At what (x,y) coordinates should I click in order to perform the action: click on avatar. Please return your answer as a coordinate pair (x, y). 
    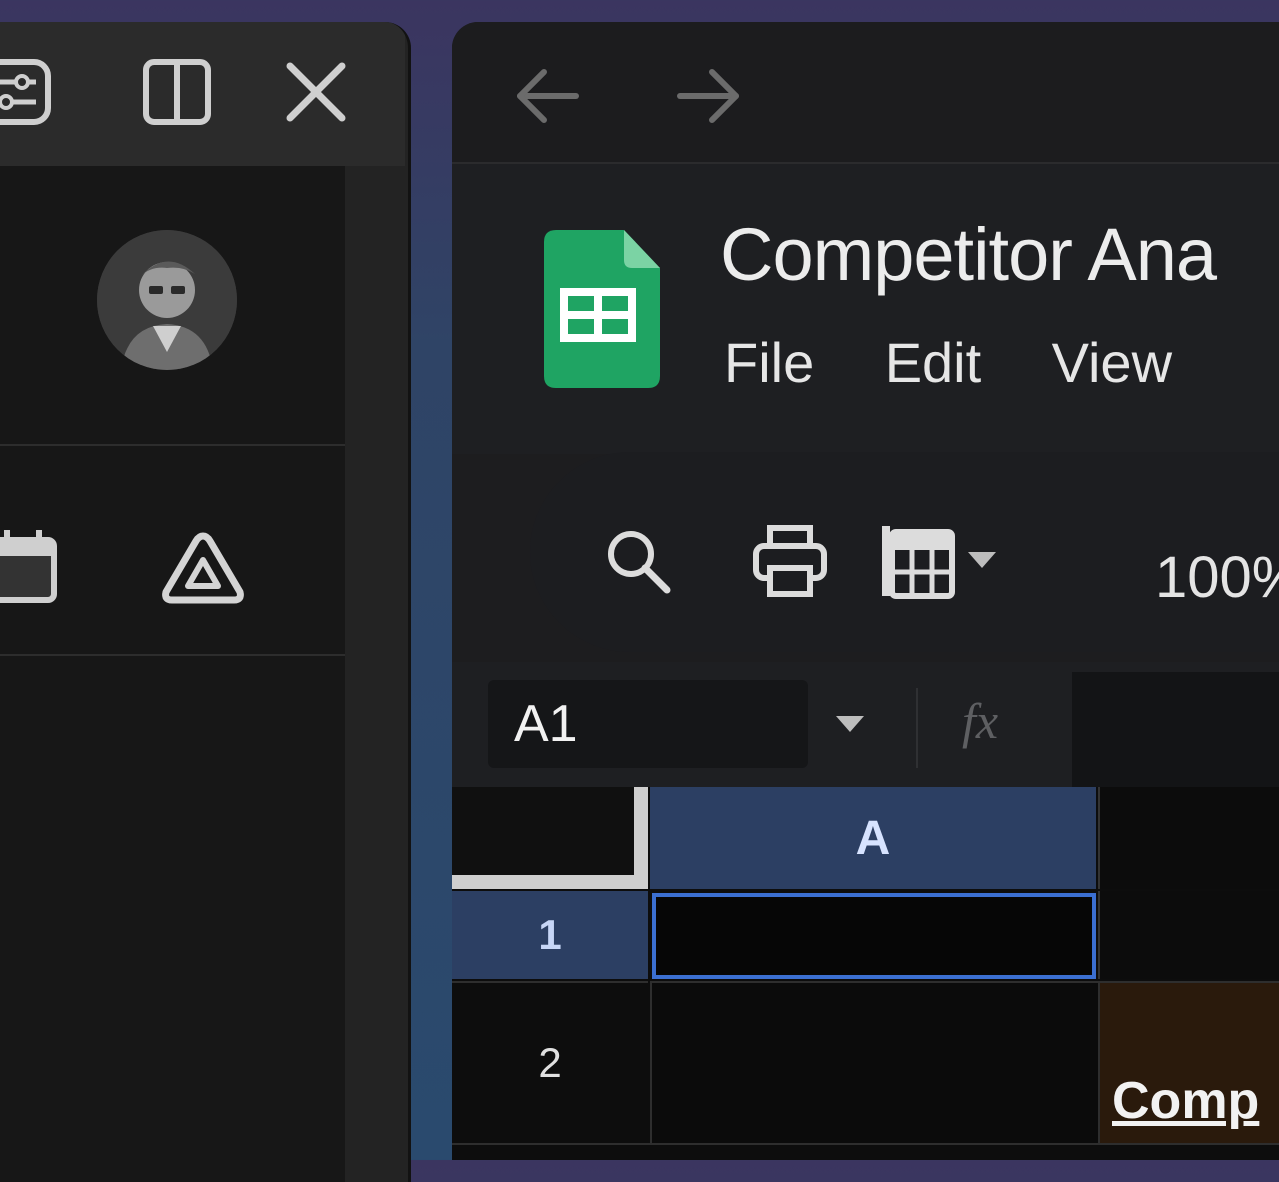
    Looking at the image, I should click on (167, 300).